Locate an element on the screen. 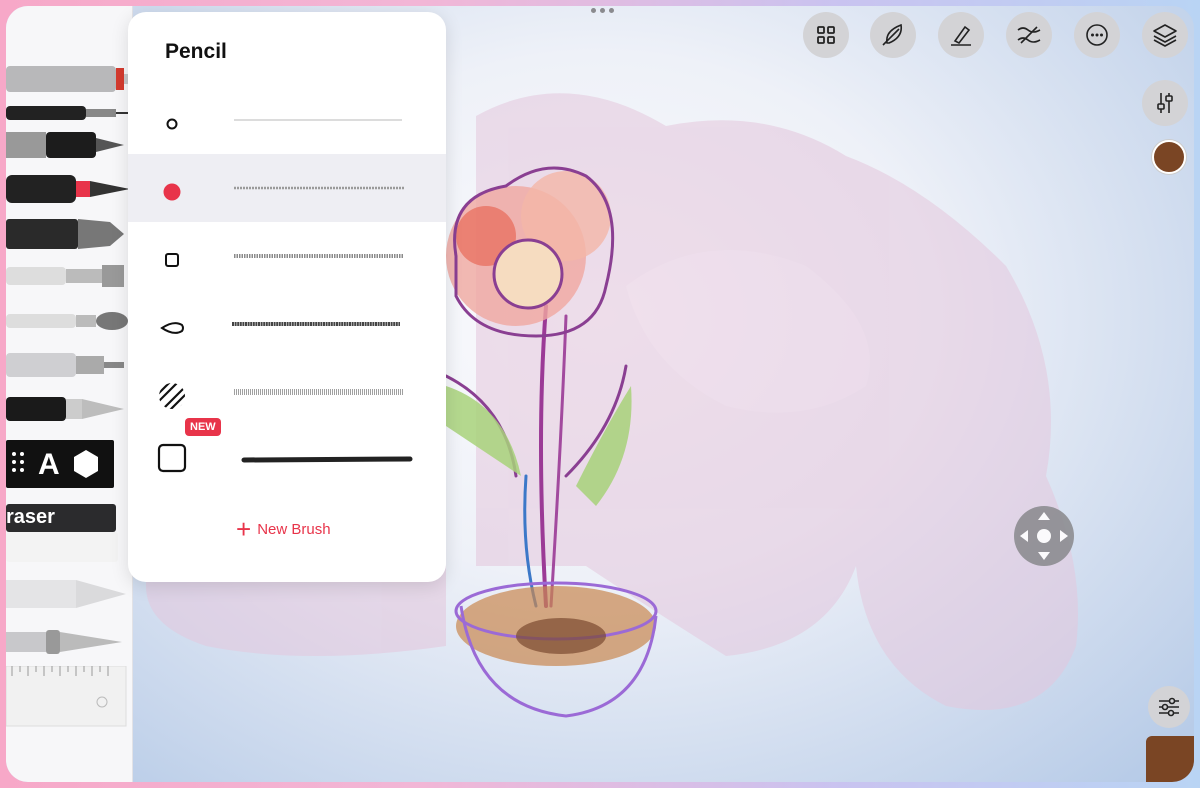 This screenshot has height=788, width=1200. adjustments-button is located at coordinates (1165, 103).